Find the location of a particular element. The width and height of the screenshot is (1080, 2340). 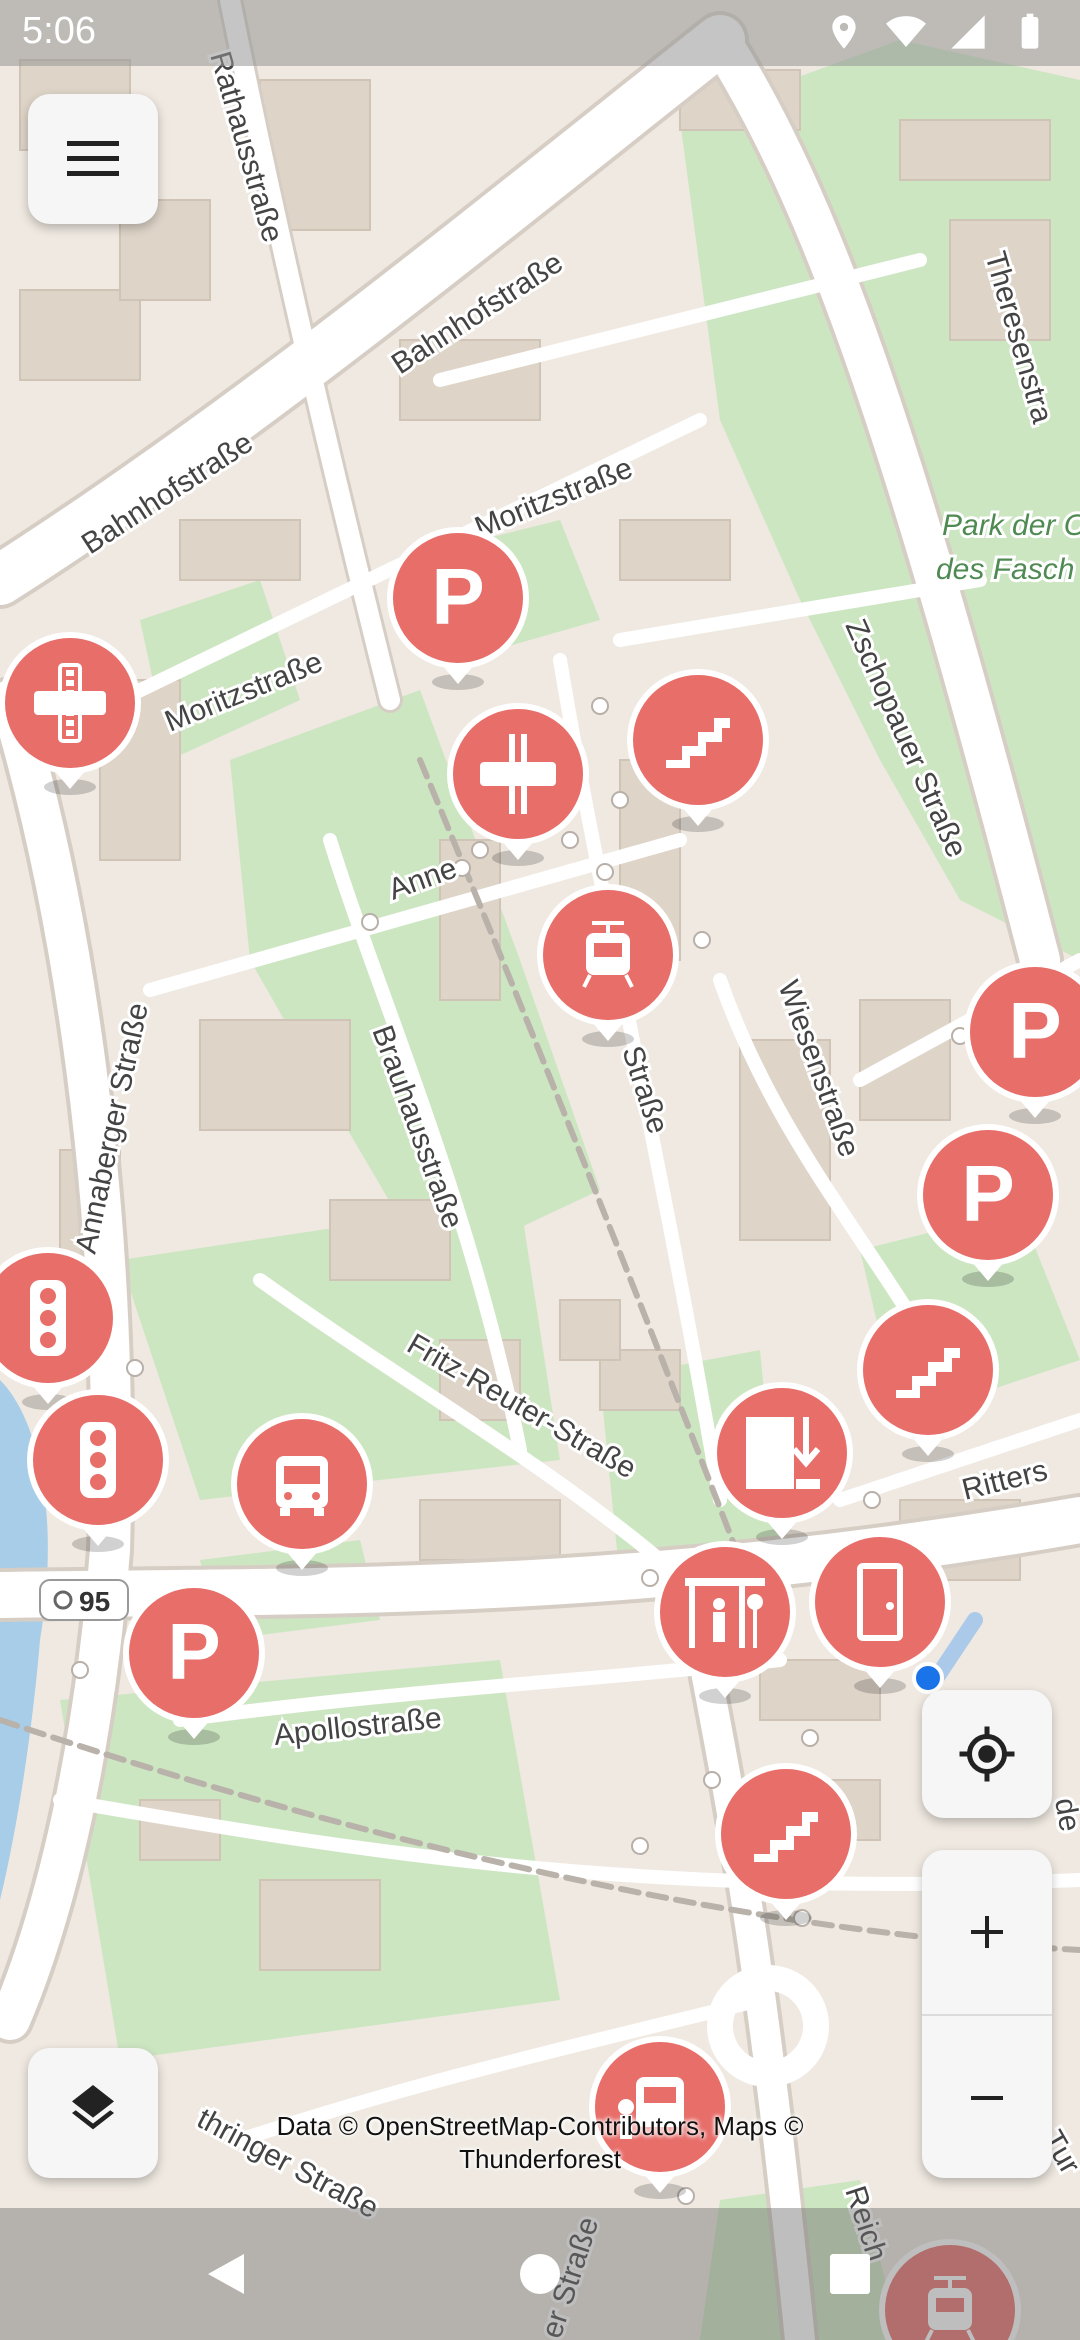

recents-button is located at coordinates (850, 2274).